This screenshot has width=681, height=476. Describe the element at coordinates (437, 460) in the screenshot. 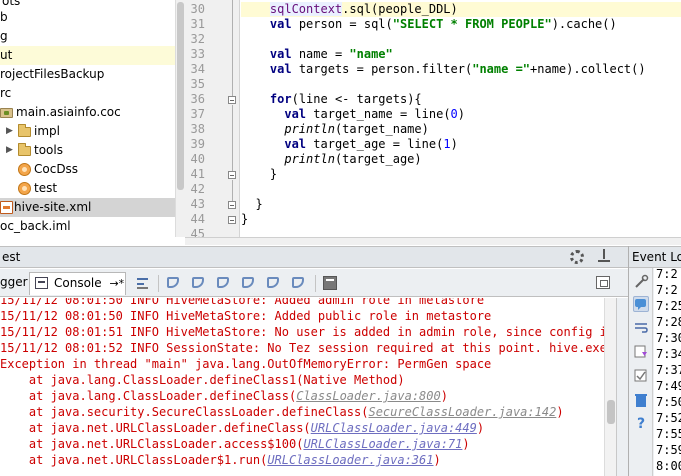

I see `stack-text: )` at that location.